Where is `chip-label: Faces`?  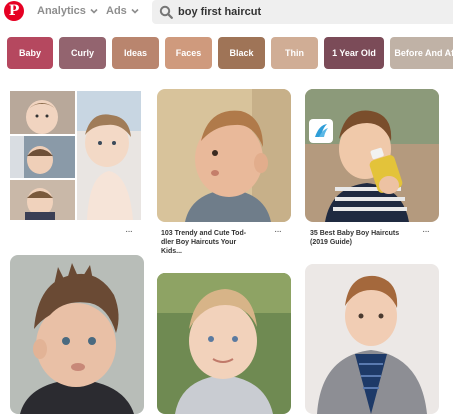
chip-label: Faces is located at coordinates (188, 53).